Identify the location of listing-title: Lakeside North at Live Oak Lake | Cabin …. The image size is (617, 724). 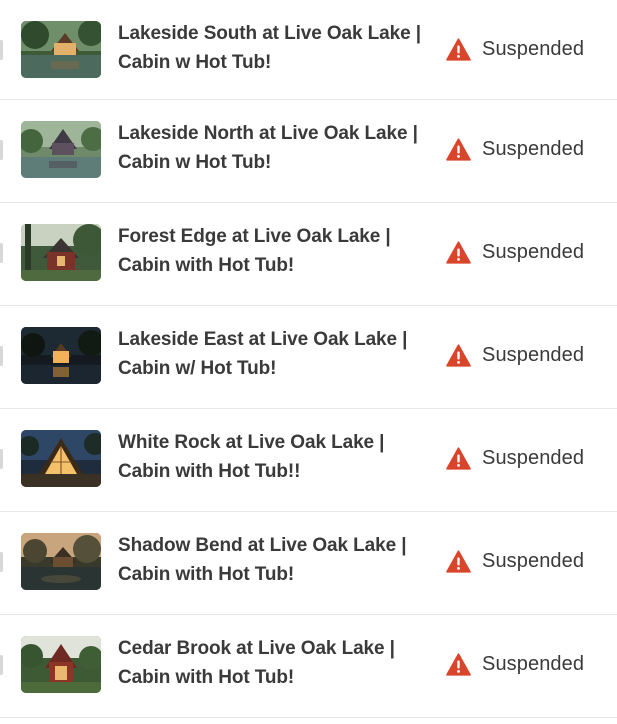
(273, 148).